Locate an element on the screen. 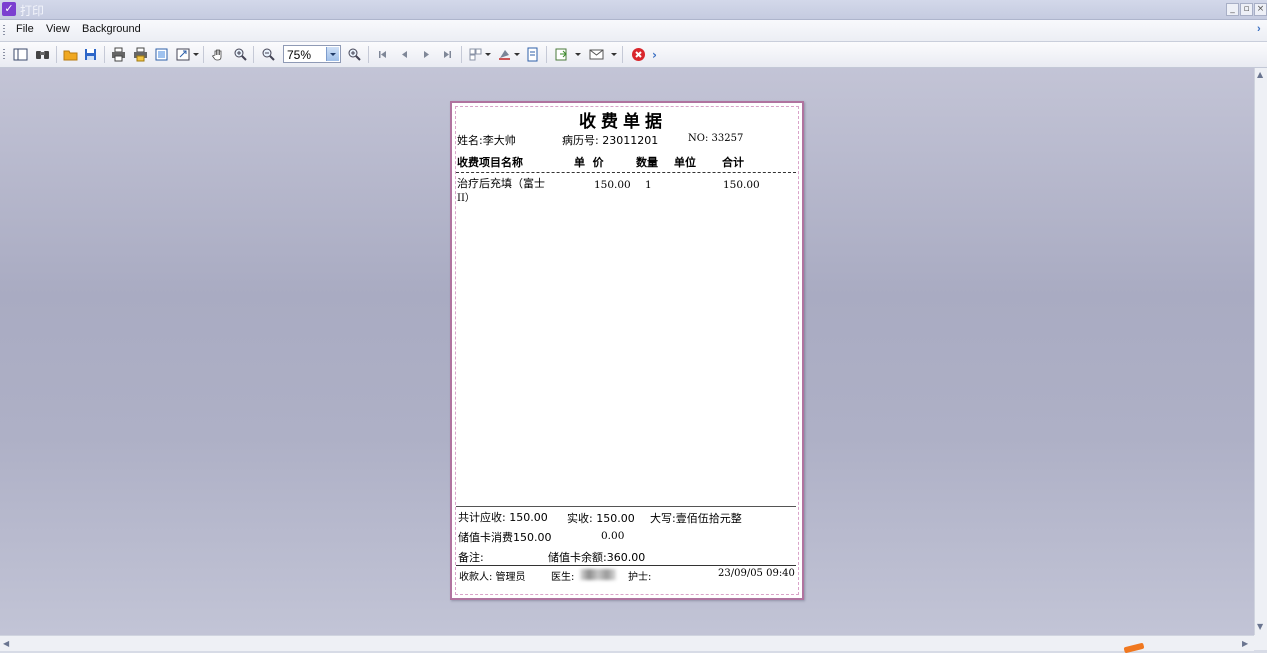 The height and width of the screenshot is (653, 1267). card-other-amount: 0.00 is located at coordinates (613, 536).